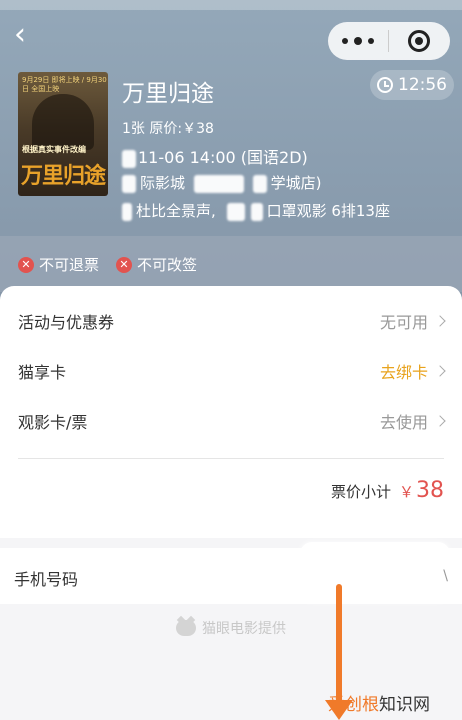 The height and width of the screenshot is (720, 462). What do you see at coordinates (46, 579) in the screenshot?
I see `phone-label: 手机号码` at bounding box center [46, 579].